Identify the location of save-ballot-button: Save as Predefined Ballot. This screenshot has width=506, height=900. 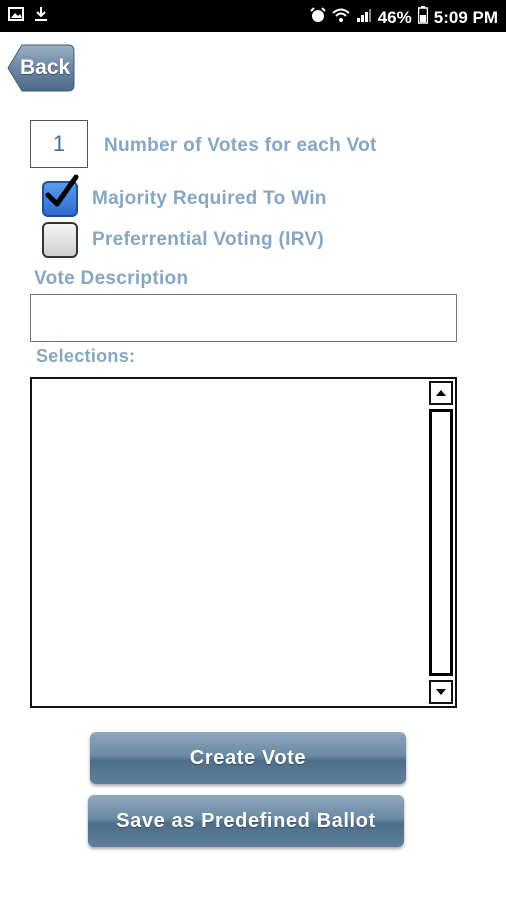
(246, 821).